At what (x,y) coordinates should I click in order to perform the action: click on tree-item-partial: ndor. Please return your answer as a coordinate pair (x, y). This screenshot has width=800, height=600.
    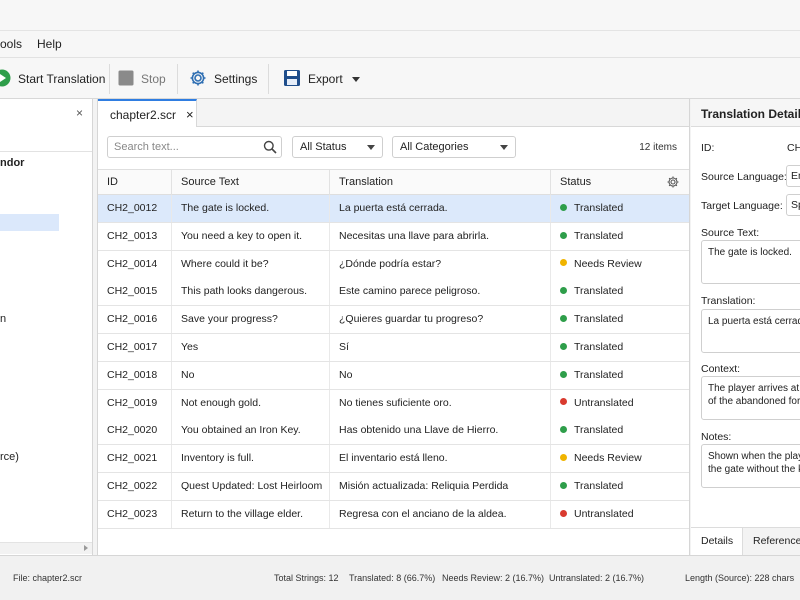
    Looking at the image, I should click on (12, 163).